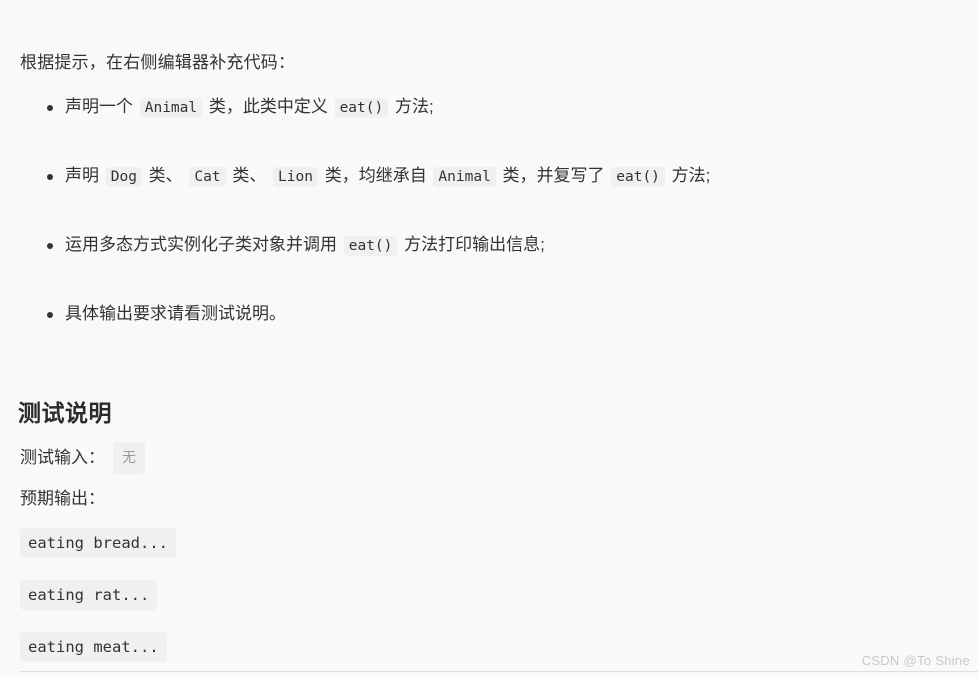 The height and width of the screenshot is (677, 978). I want to click on requirement-text: 声明, so click(84, 175).